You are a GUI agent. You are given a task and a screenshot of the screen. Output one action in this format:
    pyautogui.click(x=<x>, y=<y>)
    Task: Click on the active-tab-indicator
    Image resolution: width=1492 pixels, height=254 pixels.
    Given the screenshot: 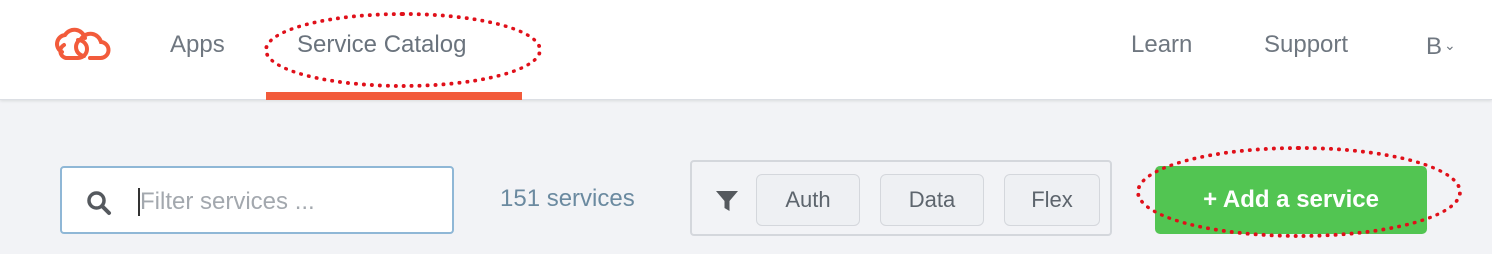 What is the action you would take?
    pyautogui.click(x=394, y=96)
    